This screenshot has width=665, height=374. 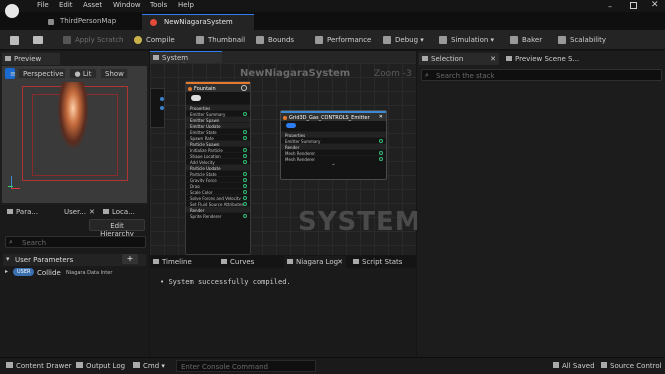 What do you see at coordinates (158, 5) in the screenshot?
I see `menu-tools: Tools` at bounding box center [158, 5].